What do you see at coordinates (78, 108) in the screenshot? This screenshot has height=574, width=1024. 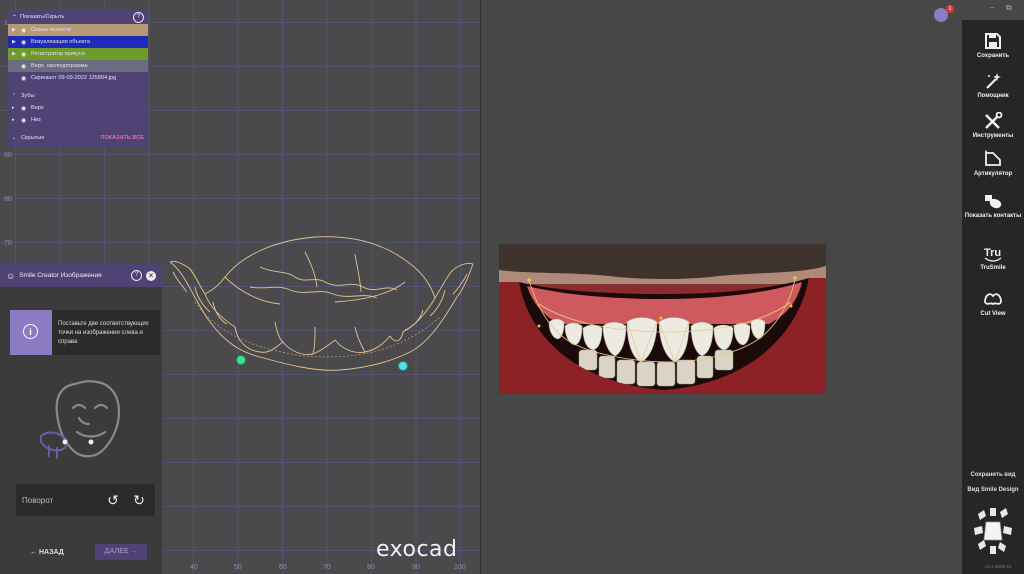 I see `teeth-item-upper: ▸ ◉ Верх` at bounding box center [78, 108].